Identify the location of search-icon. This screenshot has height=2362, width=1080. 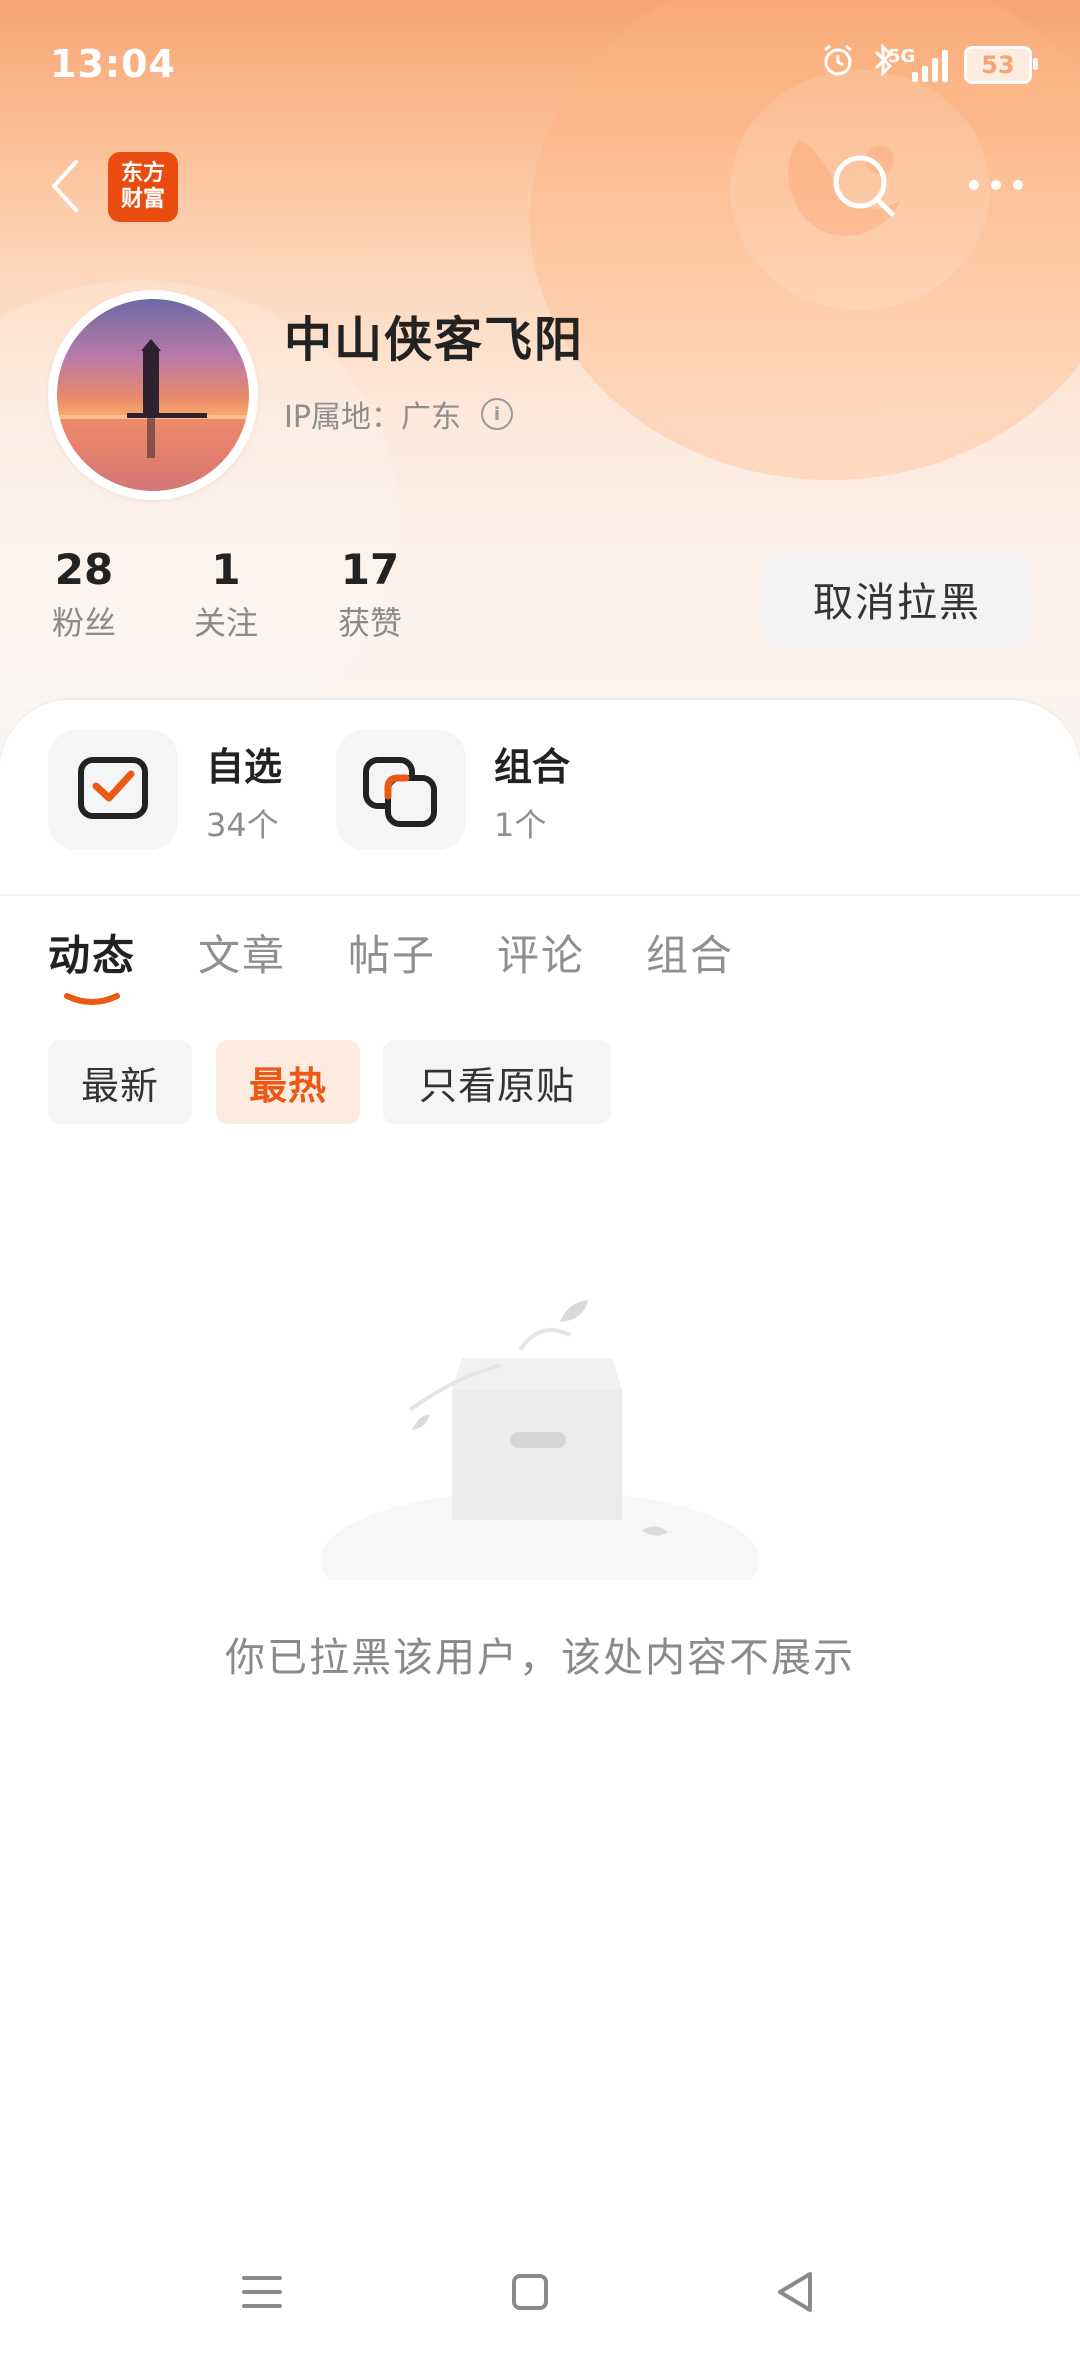
(864, 186).